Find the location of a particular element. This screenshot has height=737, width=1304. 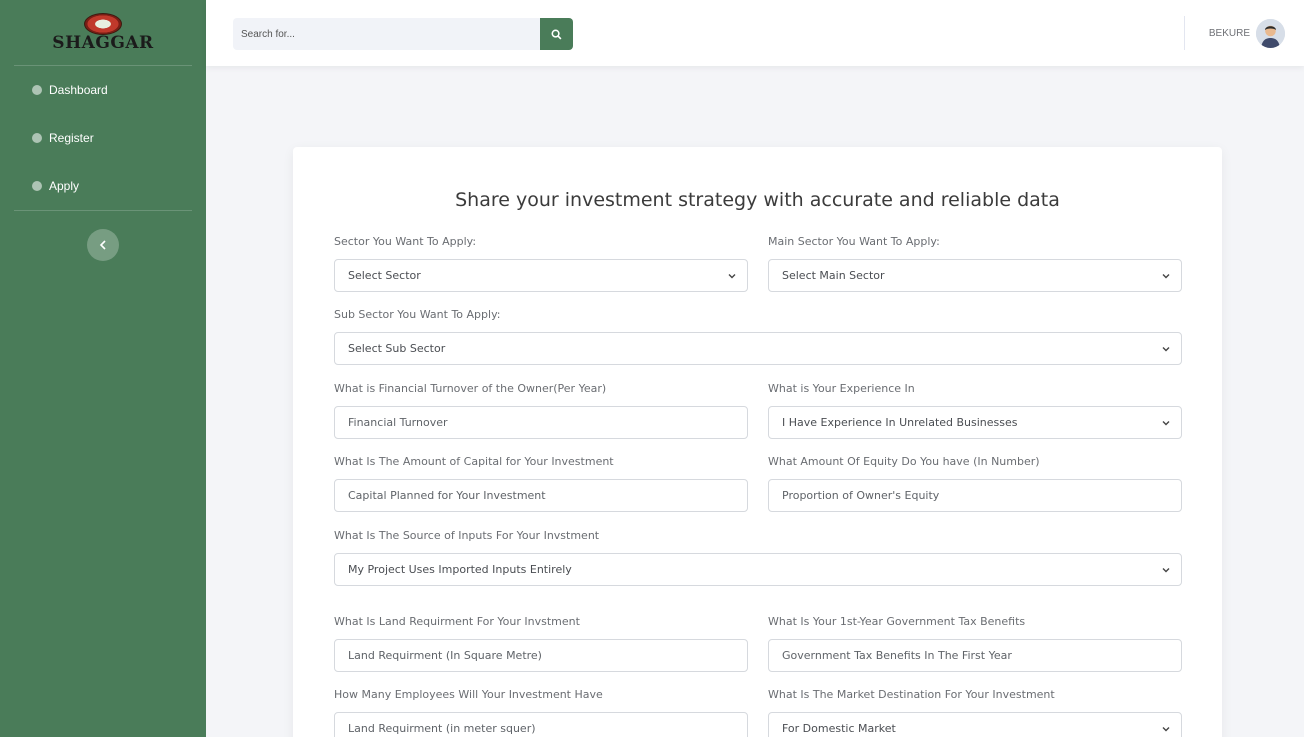

sub-sector-select-value: Select Sub Sector is located at coordinates (397, 348).